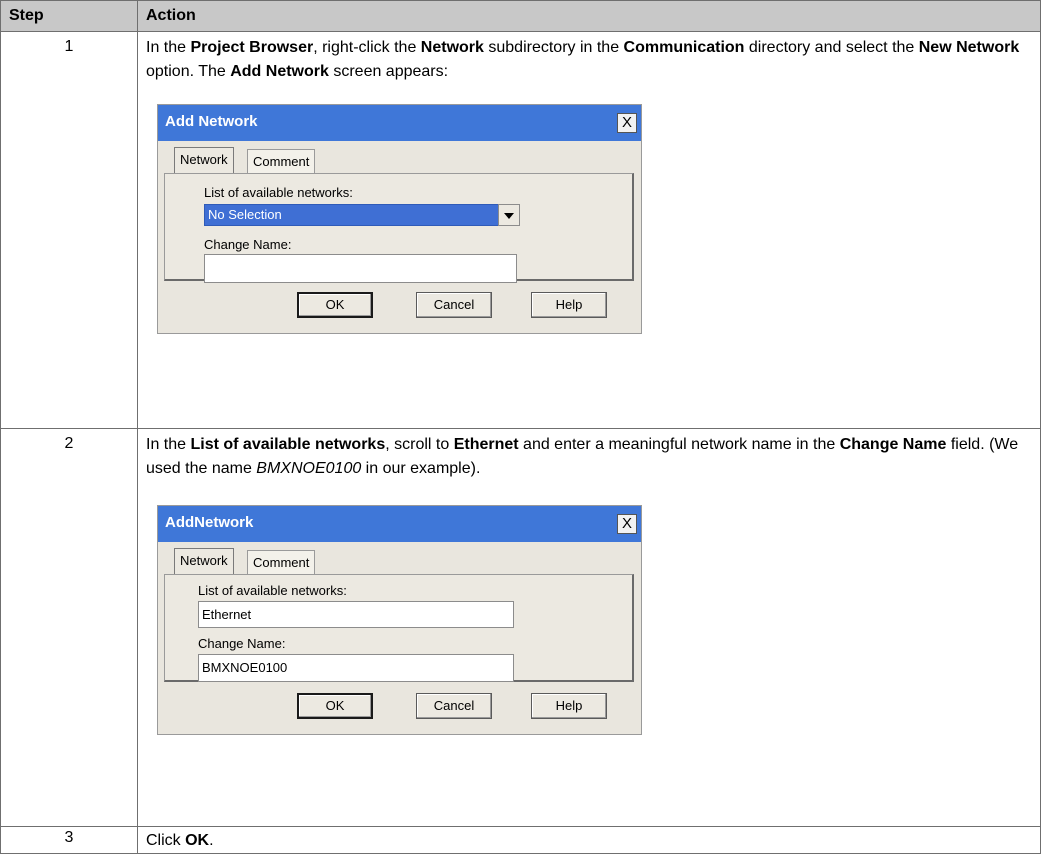 The width and height of the screenshot is (1041, 854). I want to click on action-bold: Ethernet, so click(486, 444).